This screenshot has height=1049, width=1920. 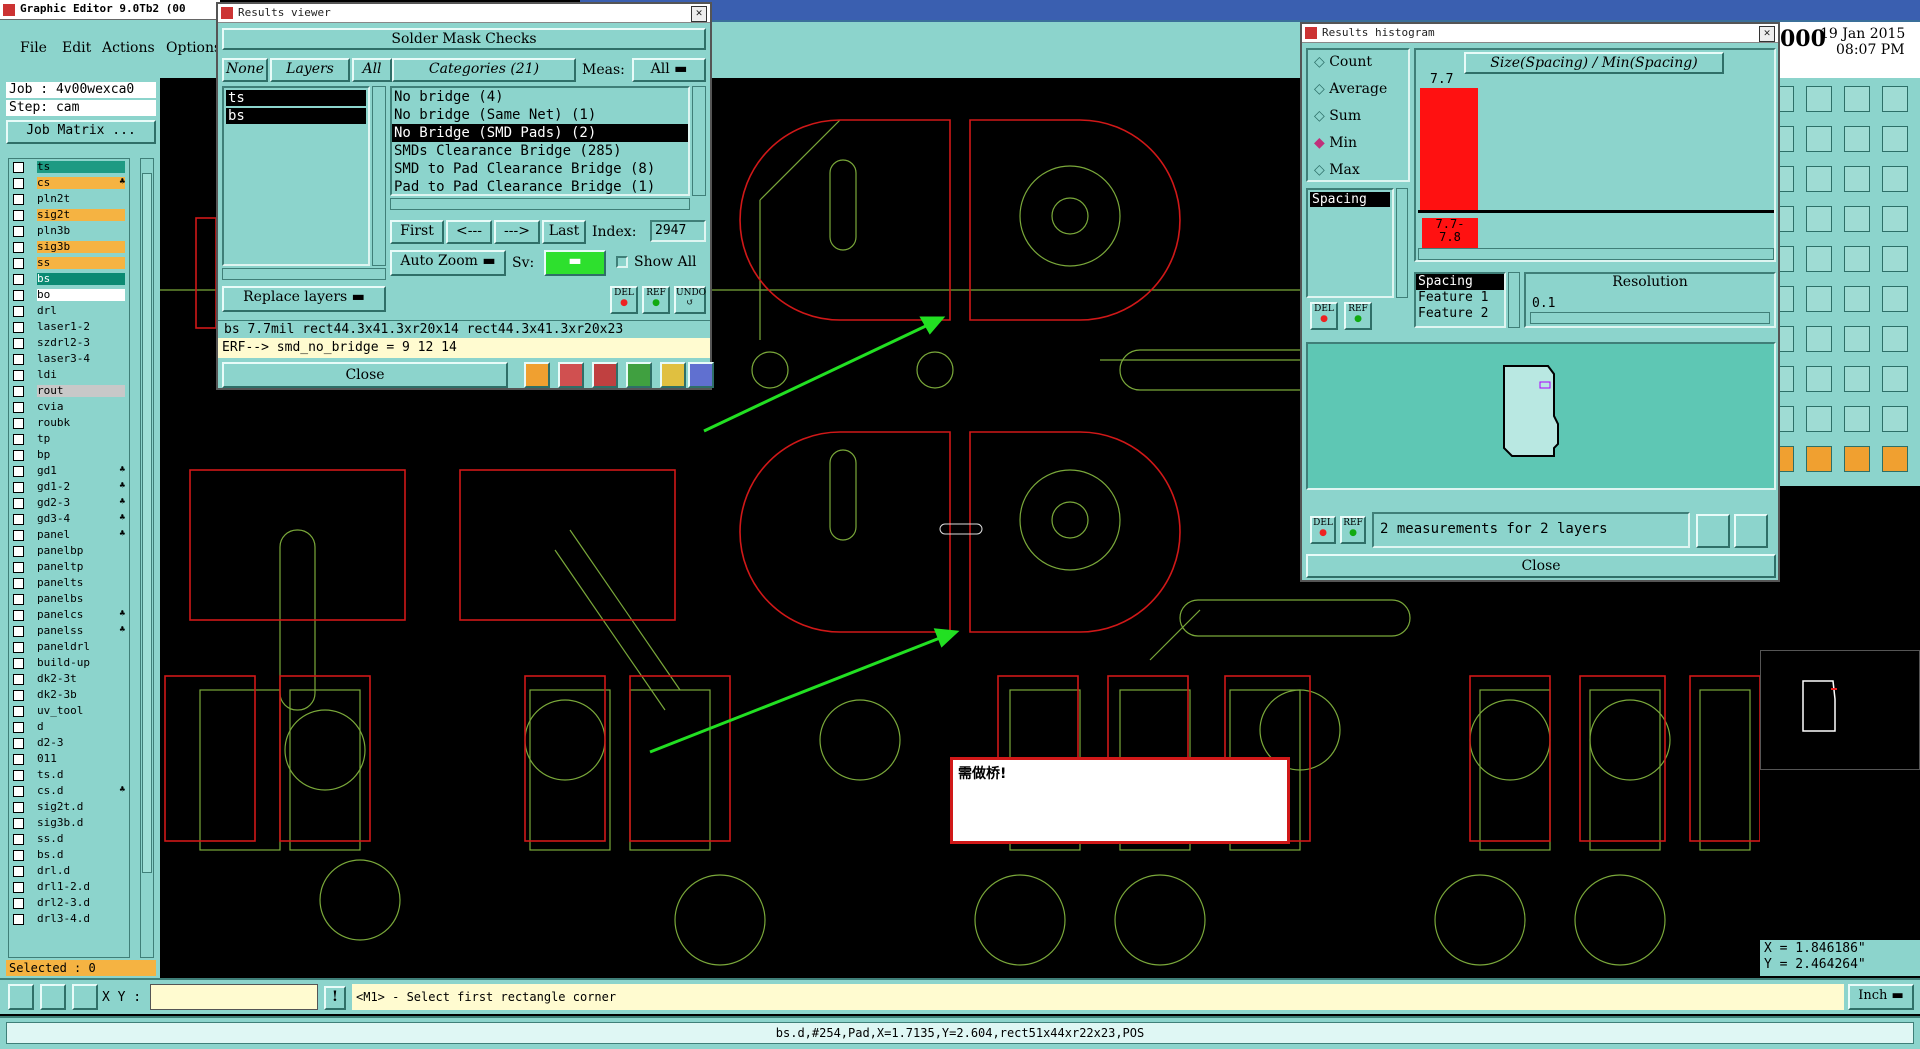 What do you see at coordinates (1402, 243) in the screenshot?
I see `measure-scrollbar` at bounding box center [1402, 243].